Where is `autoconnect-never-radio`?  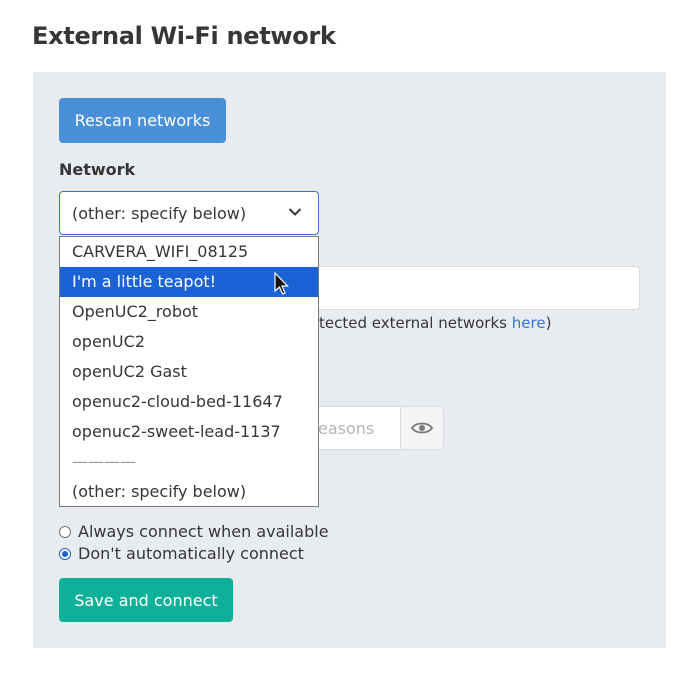
autoconnect-never-radio is located at coordinates (65, 553).